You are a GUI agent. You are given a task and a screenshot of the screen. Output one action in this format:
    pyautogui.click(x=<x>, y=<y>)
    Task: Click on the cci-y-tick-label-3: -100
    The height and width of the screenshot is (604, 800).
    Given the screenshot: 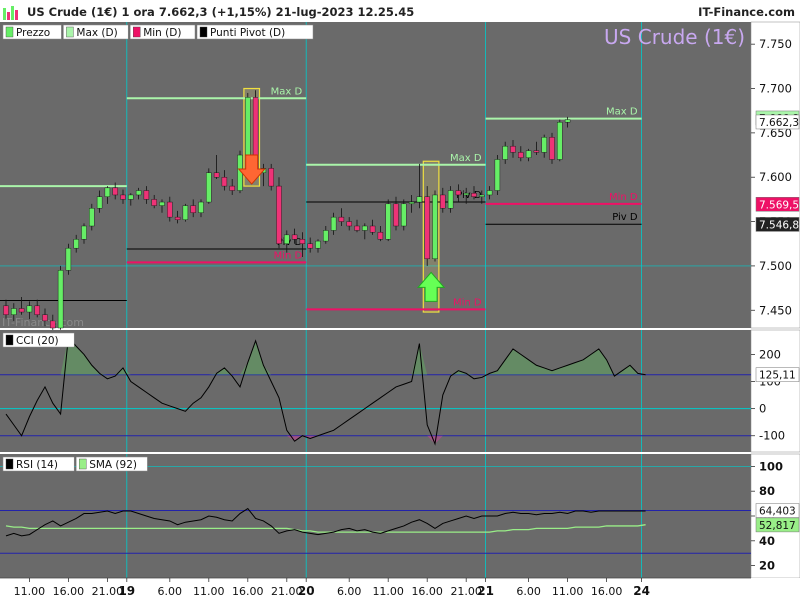 What is the action you would take?
    pyautogui.click(x=772, y=436)
    